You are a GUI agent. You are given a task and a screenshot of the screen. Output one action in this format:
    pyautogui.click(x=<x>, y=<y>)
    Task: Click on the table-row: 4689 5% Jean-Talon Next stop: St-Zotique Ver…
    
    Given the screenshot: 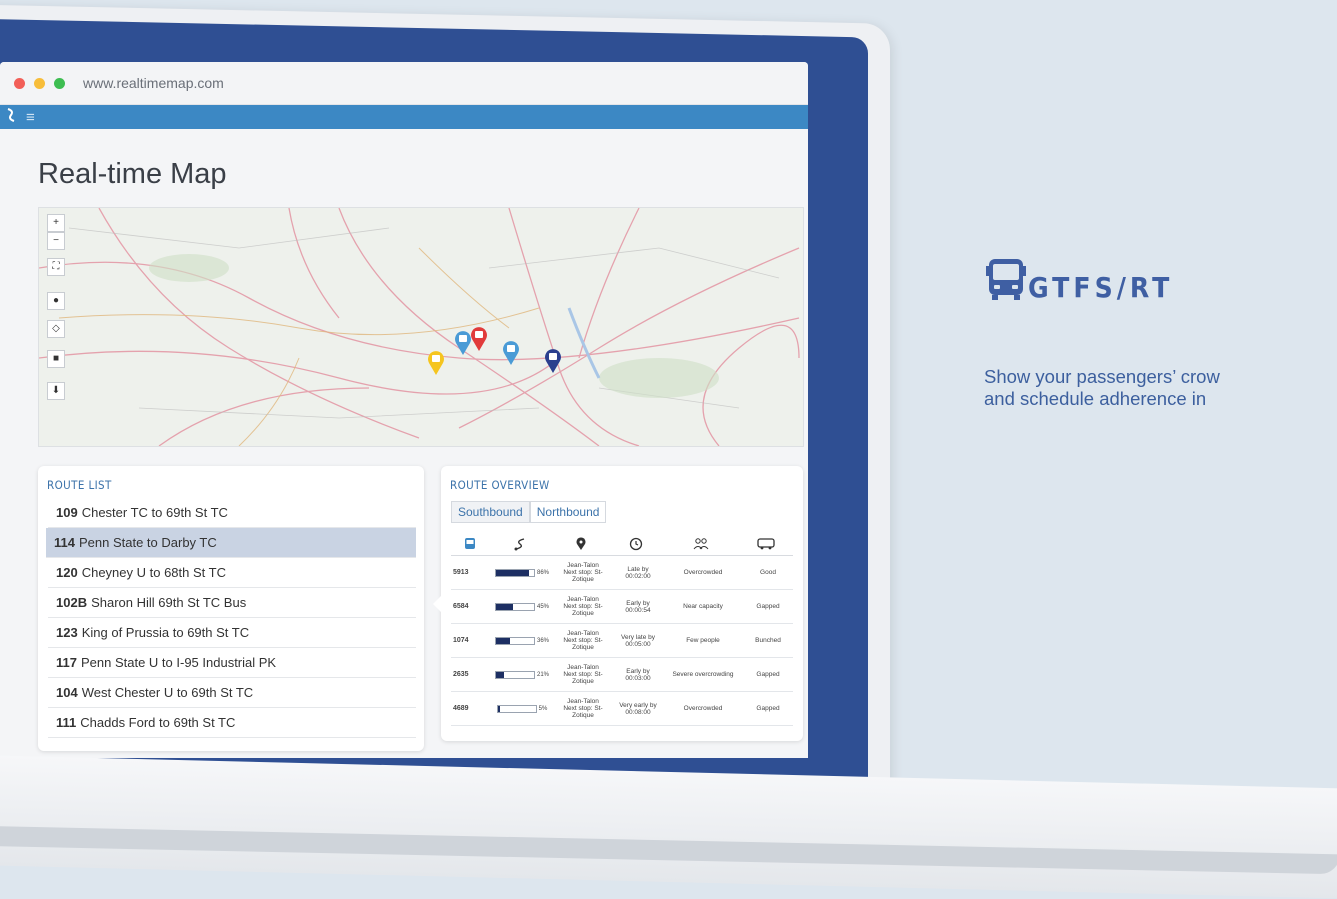 What is the action you would take?
    pyautogui.click(x=622, y=709)
    